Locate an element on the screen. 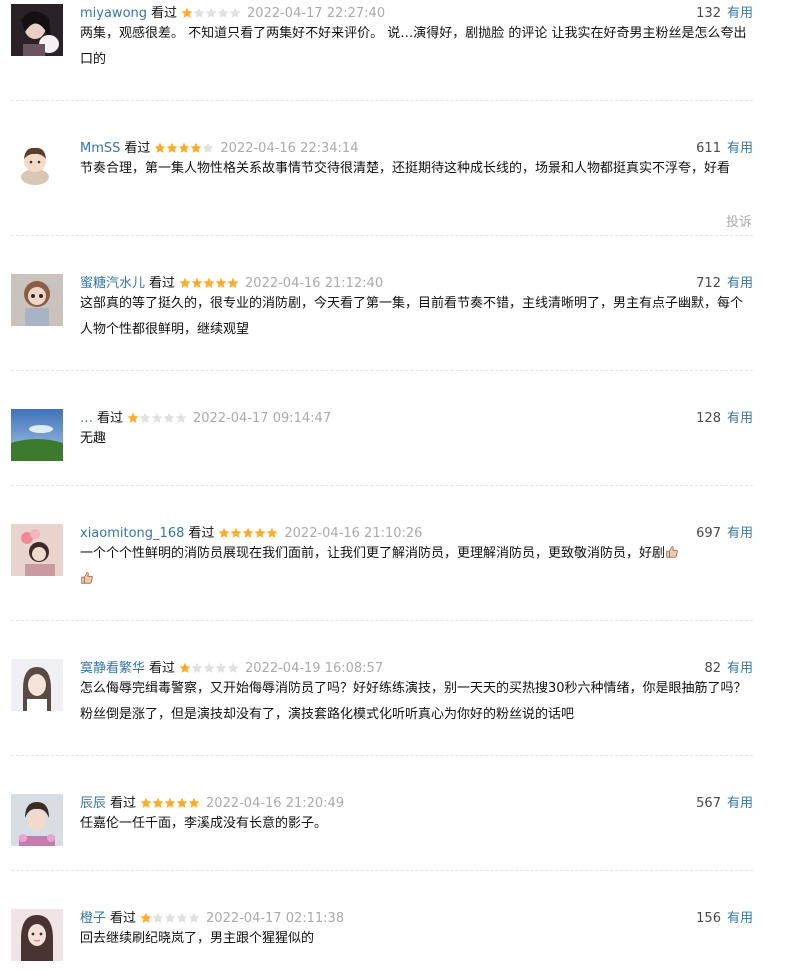 The image size is (792, 973). username-link: 蜜糖汽水儿 is located at coordinates (112, 283).